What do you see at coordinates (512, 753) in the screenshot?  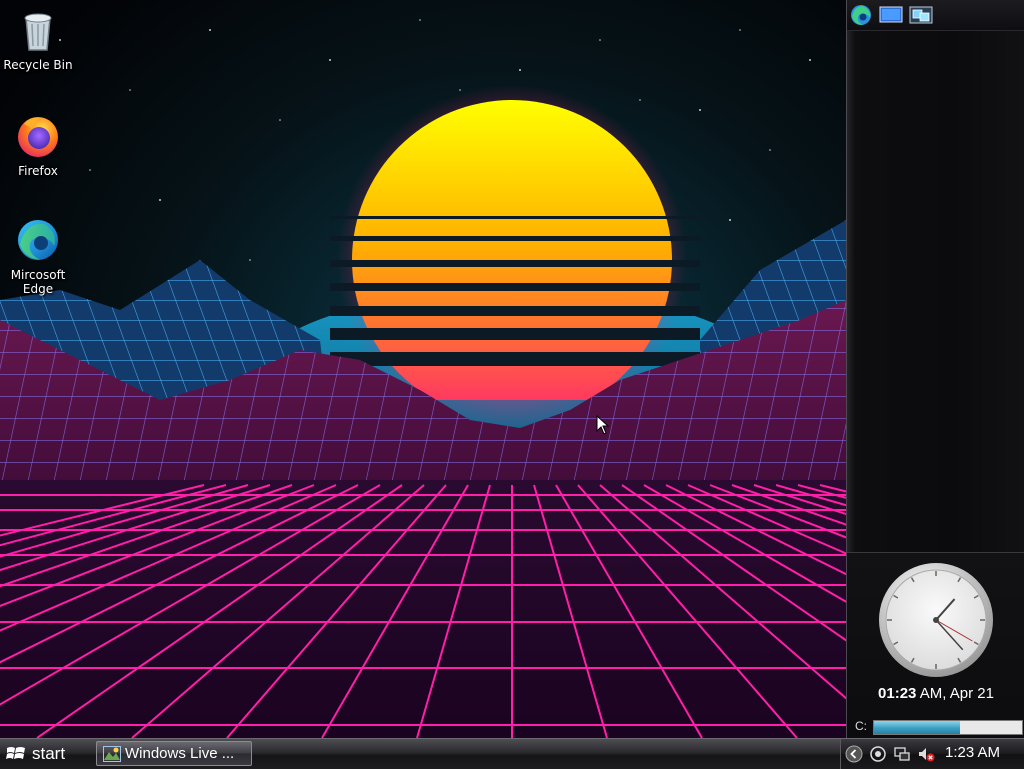 I see `taskbar: start Windows Live ... 1:23 AM` at bounding box center [512, 753].